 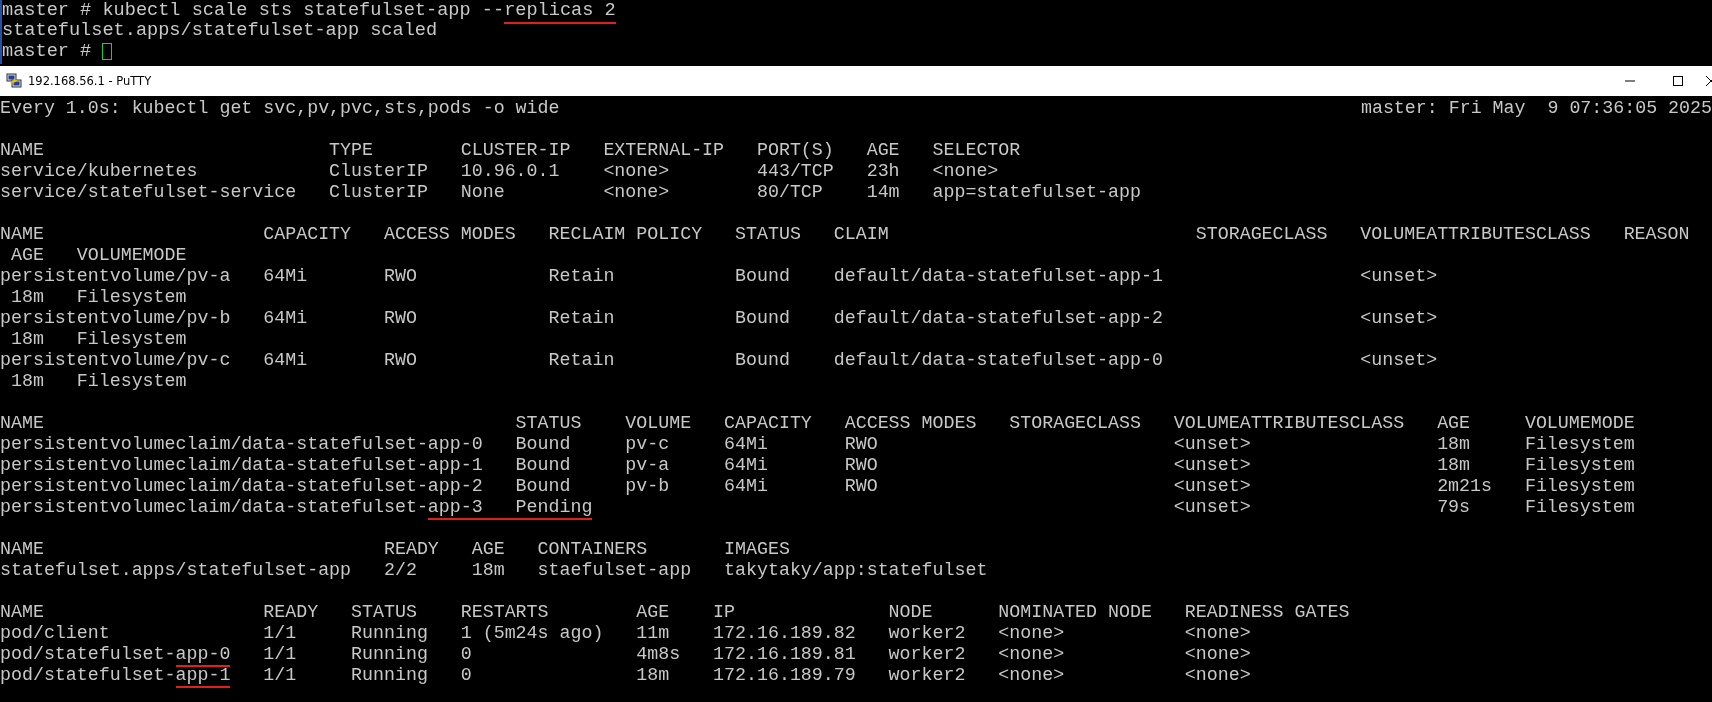 I want to click on terminal-line: persistentvolumeclaim/data-statefulset-app-0 Bound pv-c 64Mi RWO <unset> 18m Filesystem, so click(x=817, y=444).